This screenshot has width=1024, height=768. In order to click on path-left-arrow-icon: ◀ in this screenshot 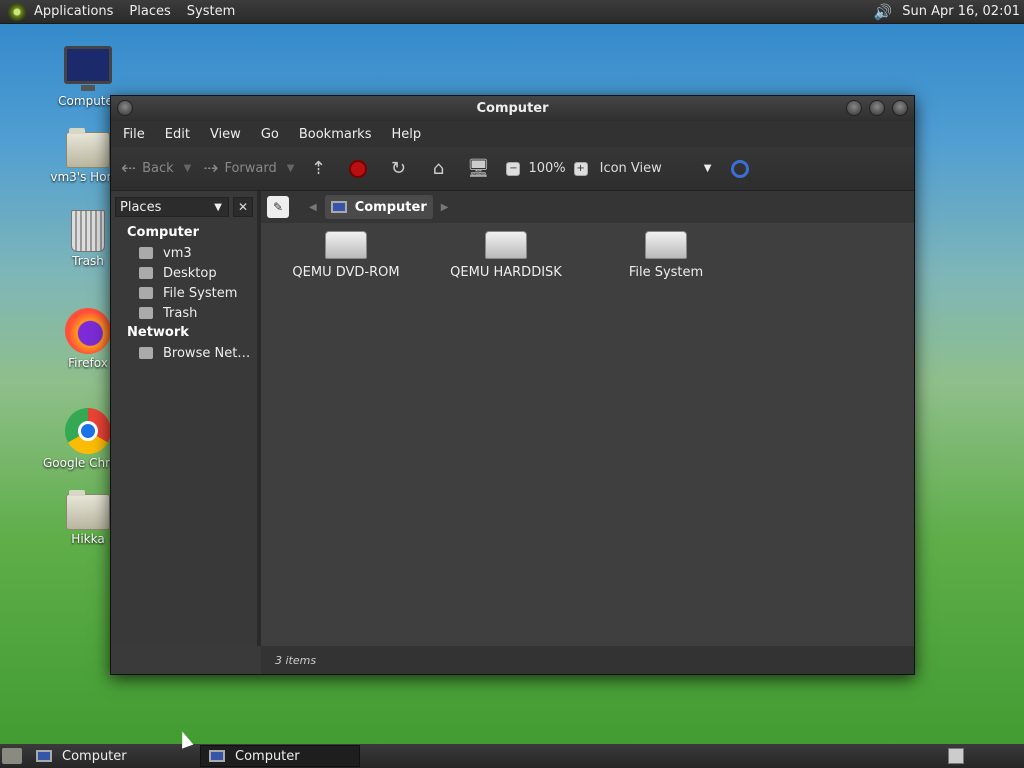, I will do `click(313, 207)`.